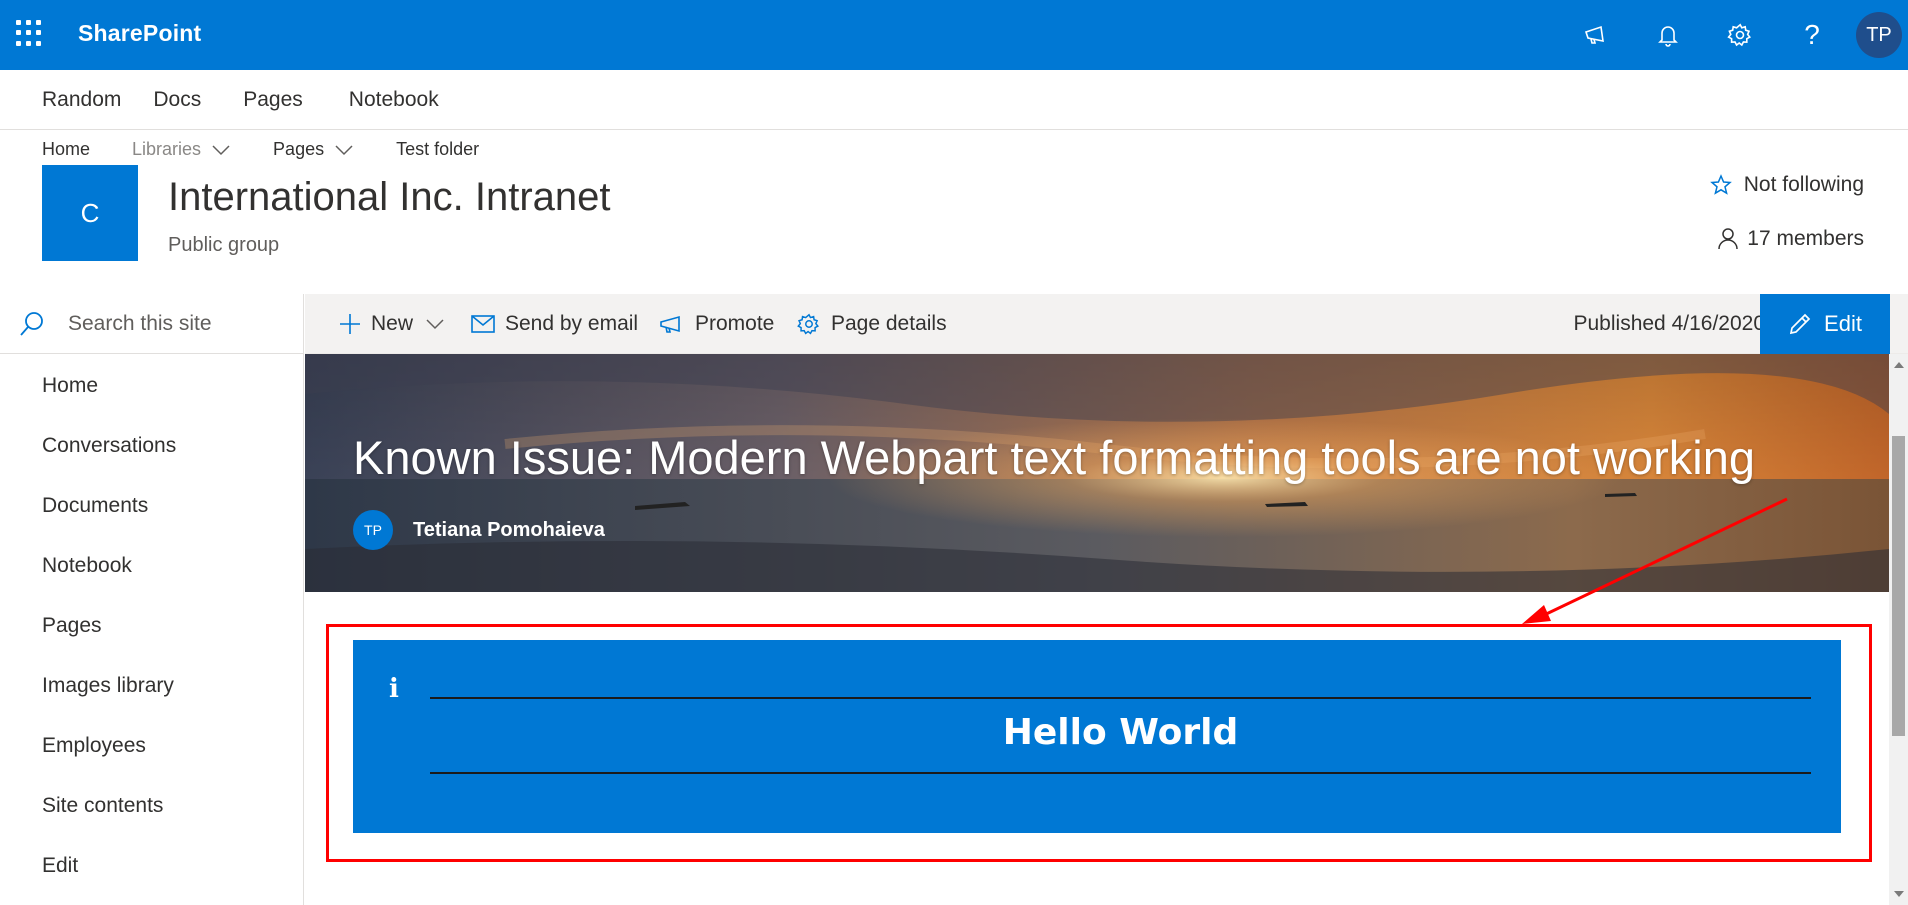  I want to click on members-button: 17 members, so click(1790, 239).